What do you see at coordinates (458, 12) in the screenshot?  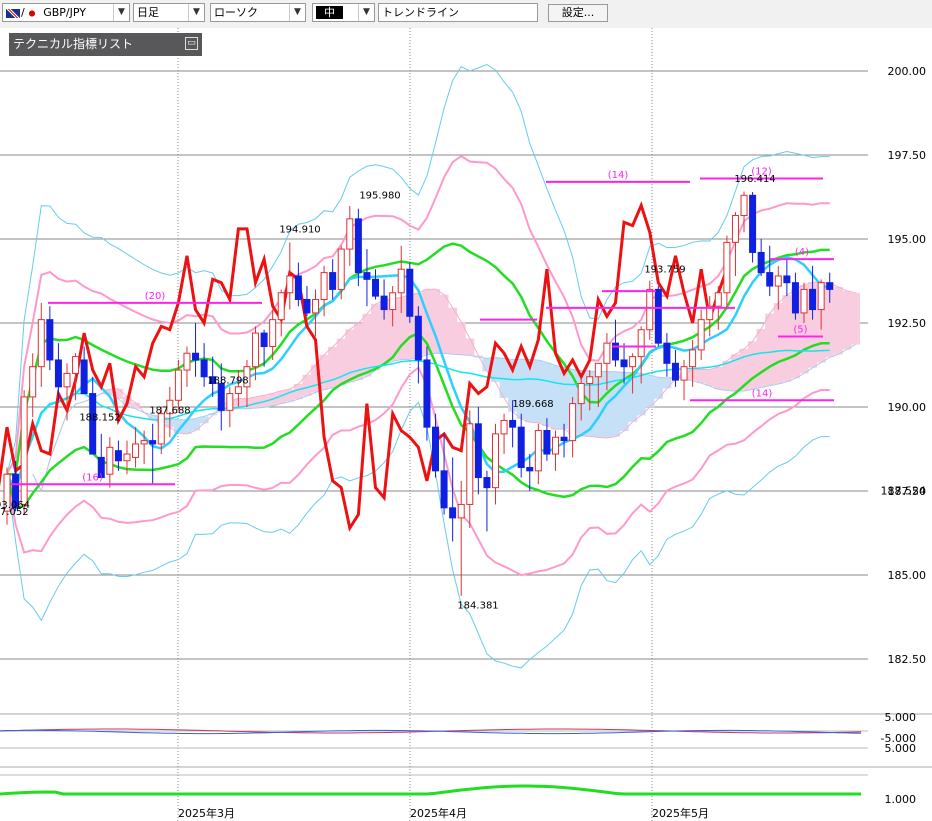 I see `tool-field: トレンドライン` at bounding box center [458, 12].